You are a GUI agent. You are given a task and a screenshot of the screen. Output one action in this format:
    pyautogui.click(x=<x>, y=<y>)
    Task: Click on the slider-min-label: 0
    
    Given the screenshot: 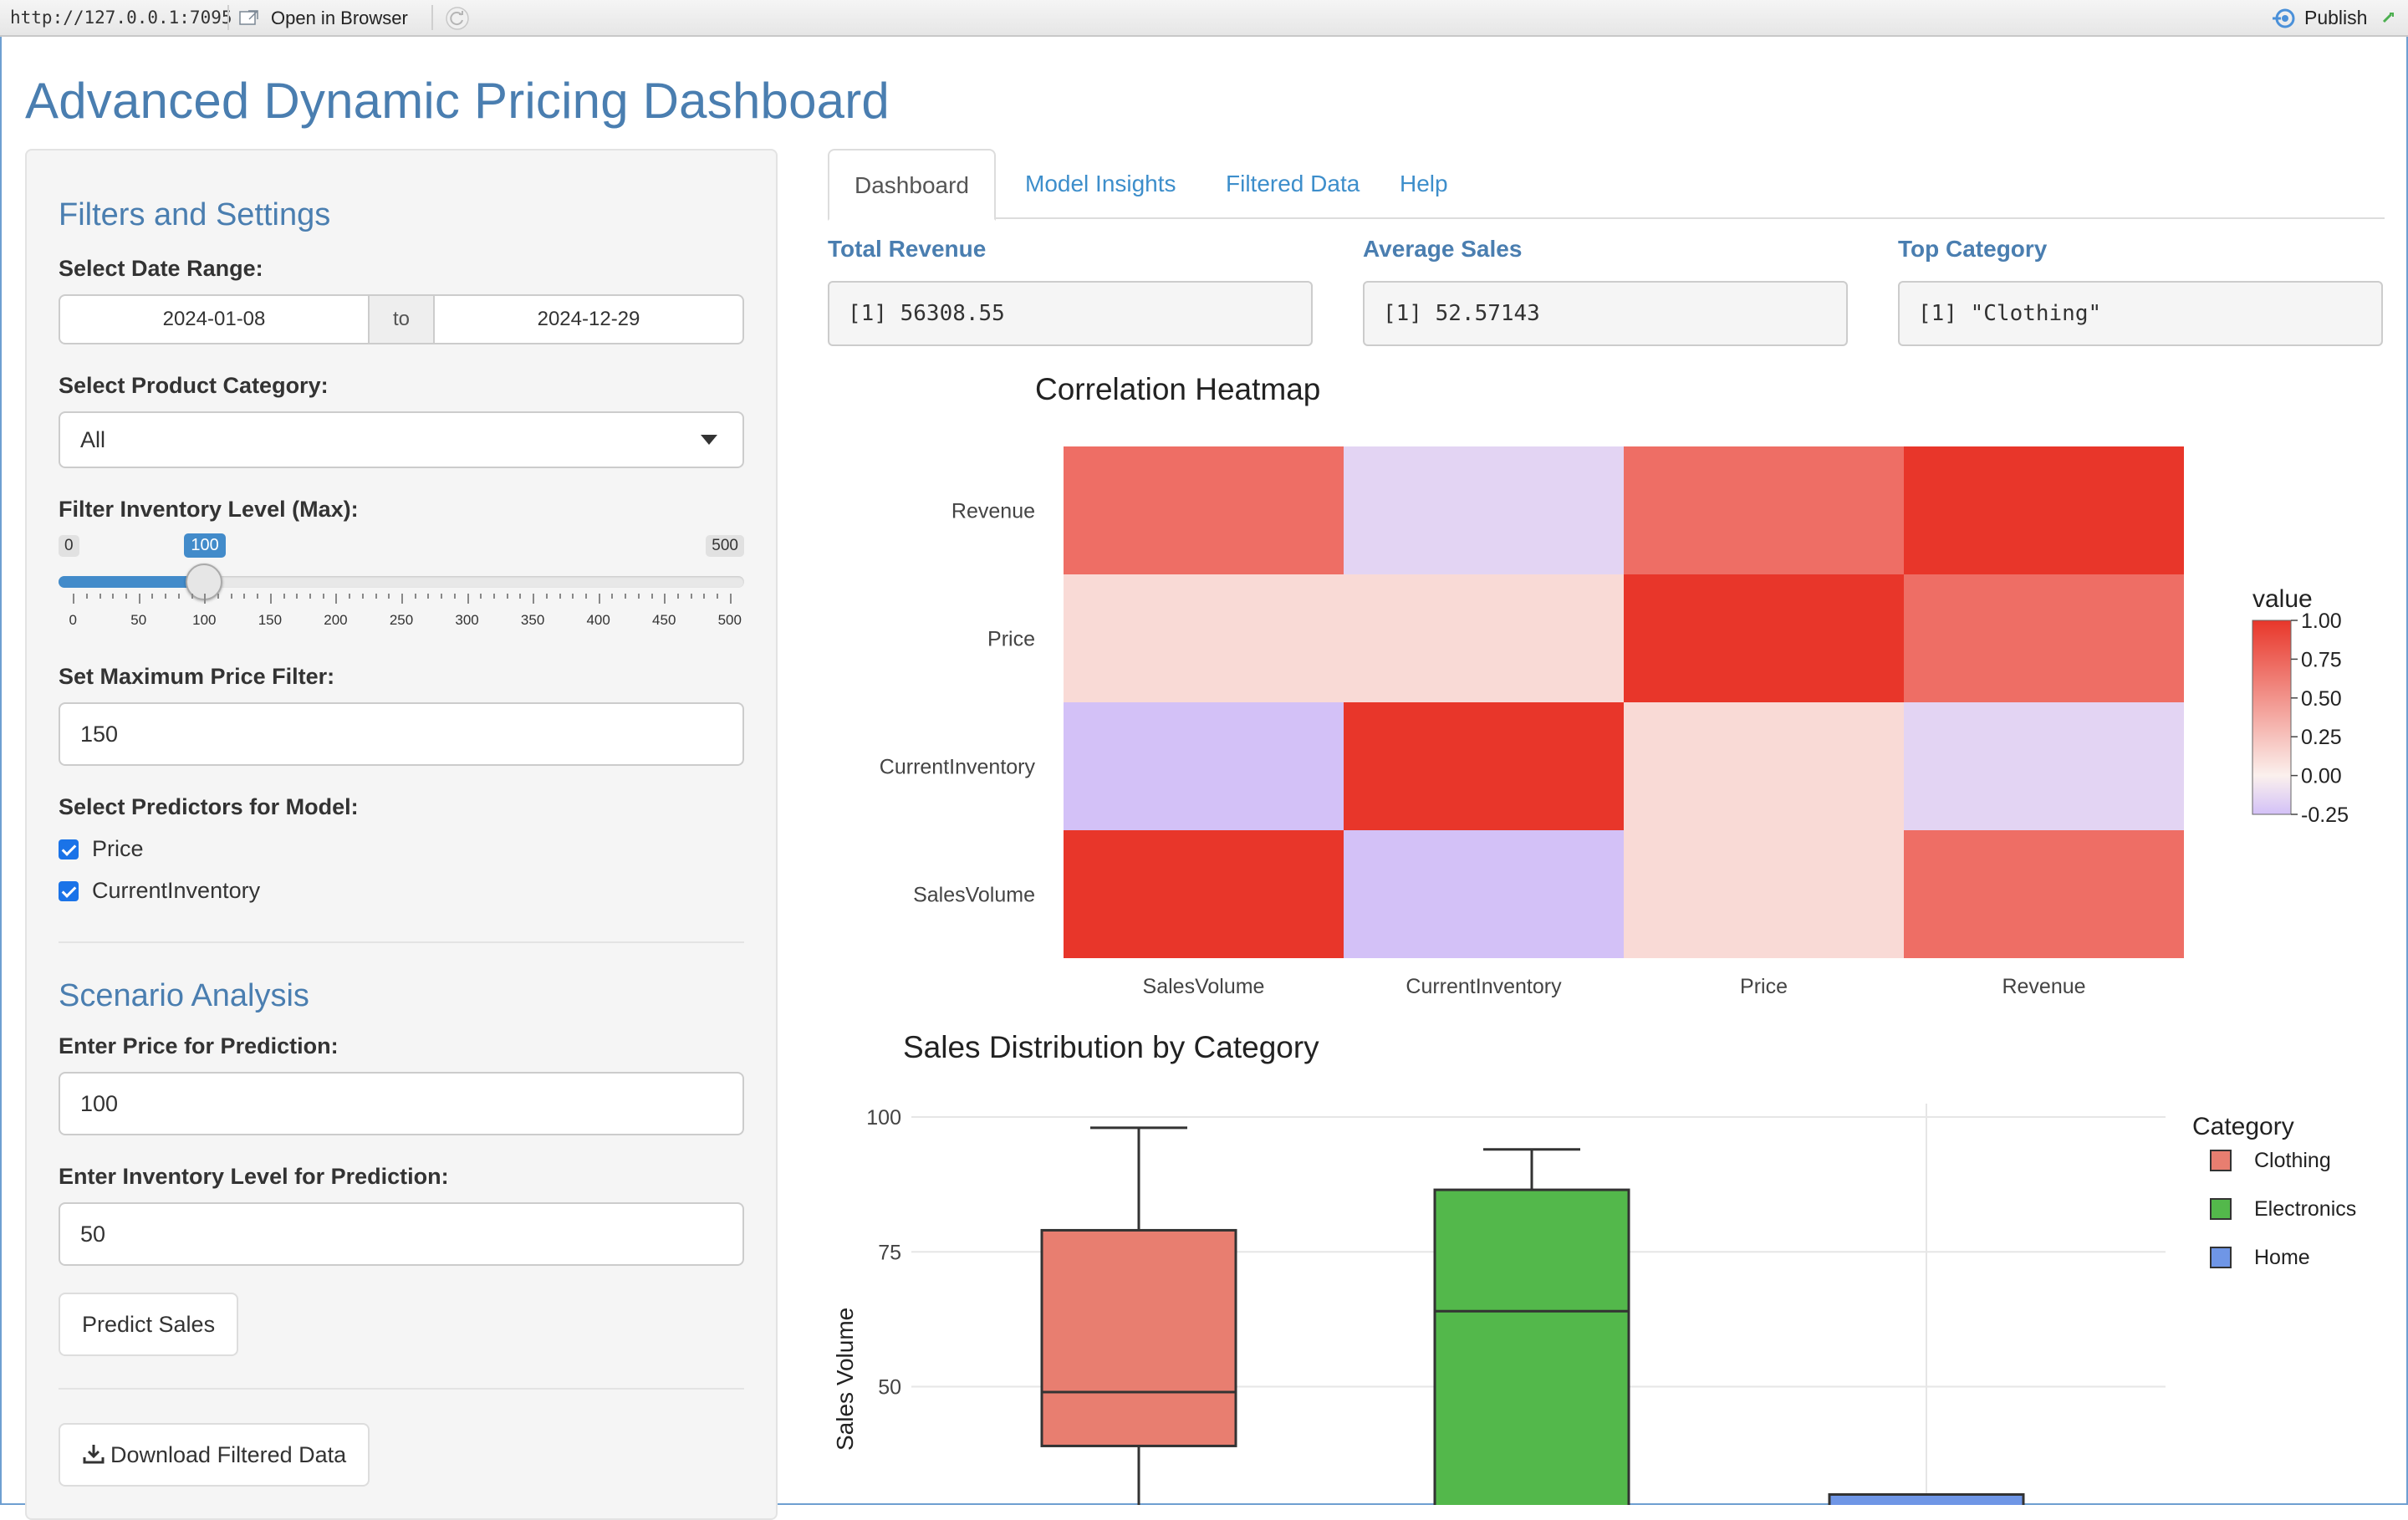 What is the action you would take?
    pyautogui.click(x=69, y=546)
    